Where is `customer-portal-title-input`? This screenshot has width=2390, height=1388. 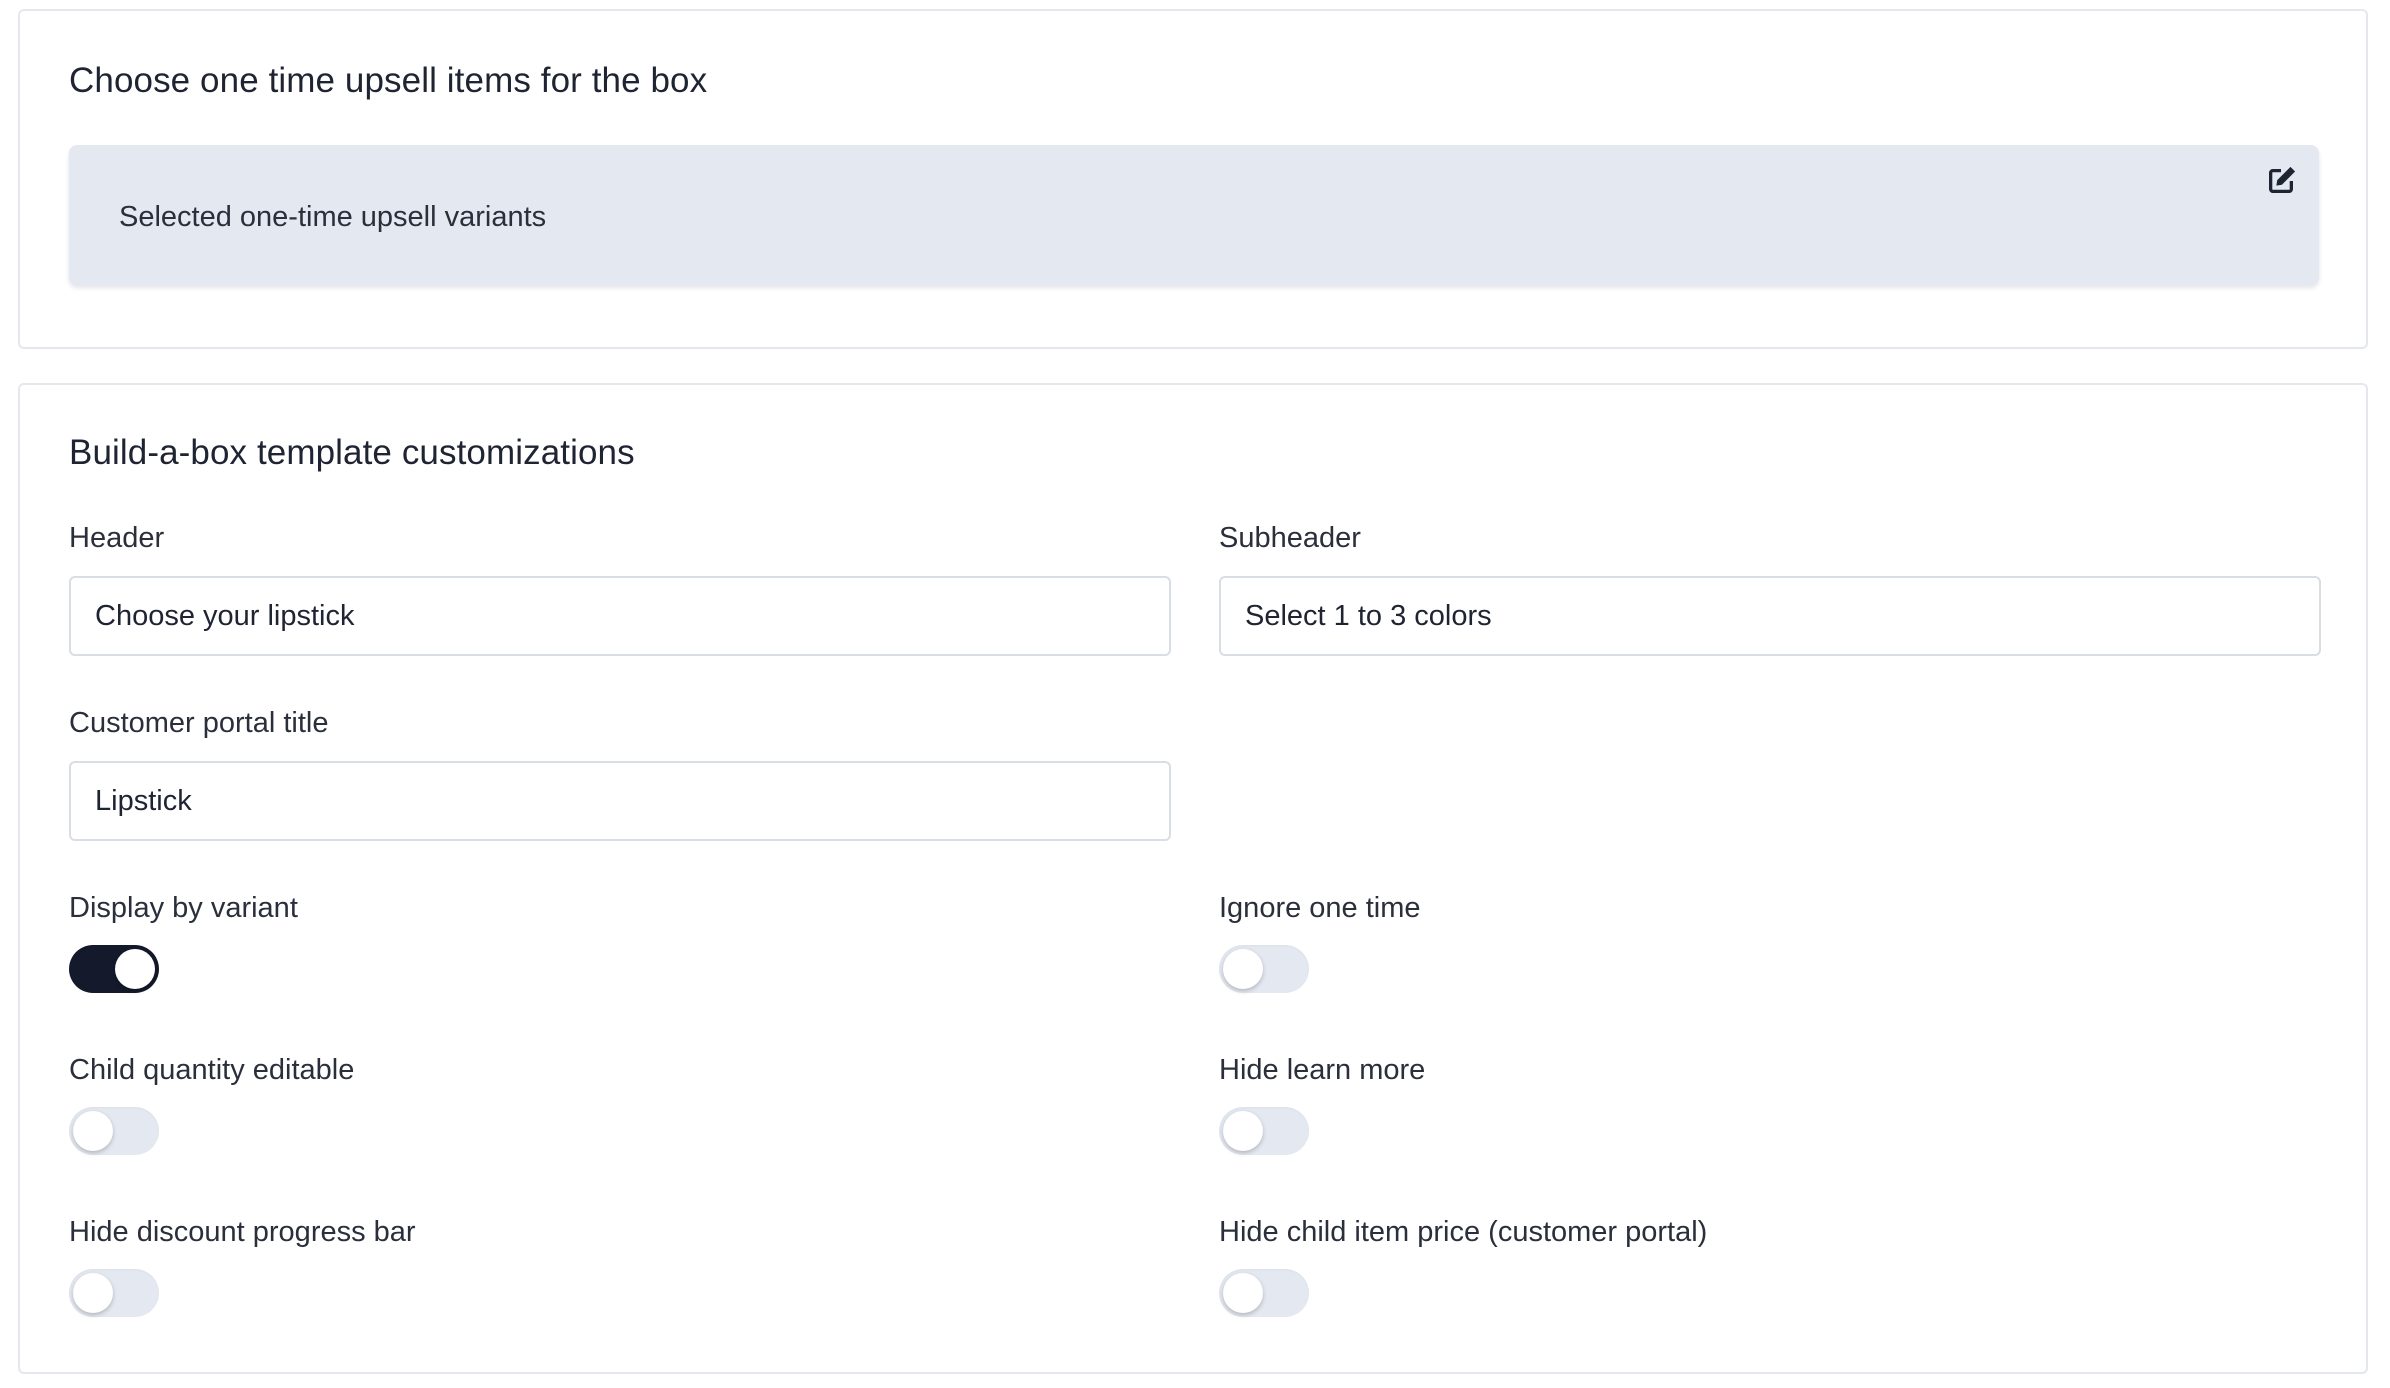
customer-portal-title-input is located at coordinates (620, 801).